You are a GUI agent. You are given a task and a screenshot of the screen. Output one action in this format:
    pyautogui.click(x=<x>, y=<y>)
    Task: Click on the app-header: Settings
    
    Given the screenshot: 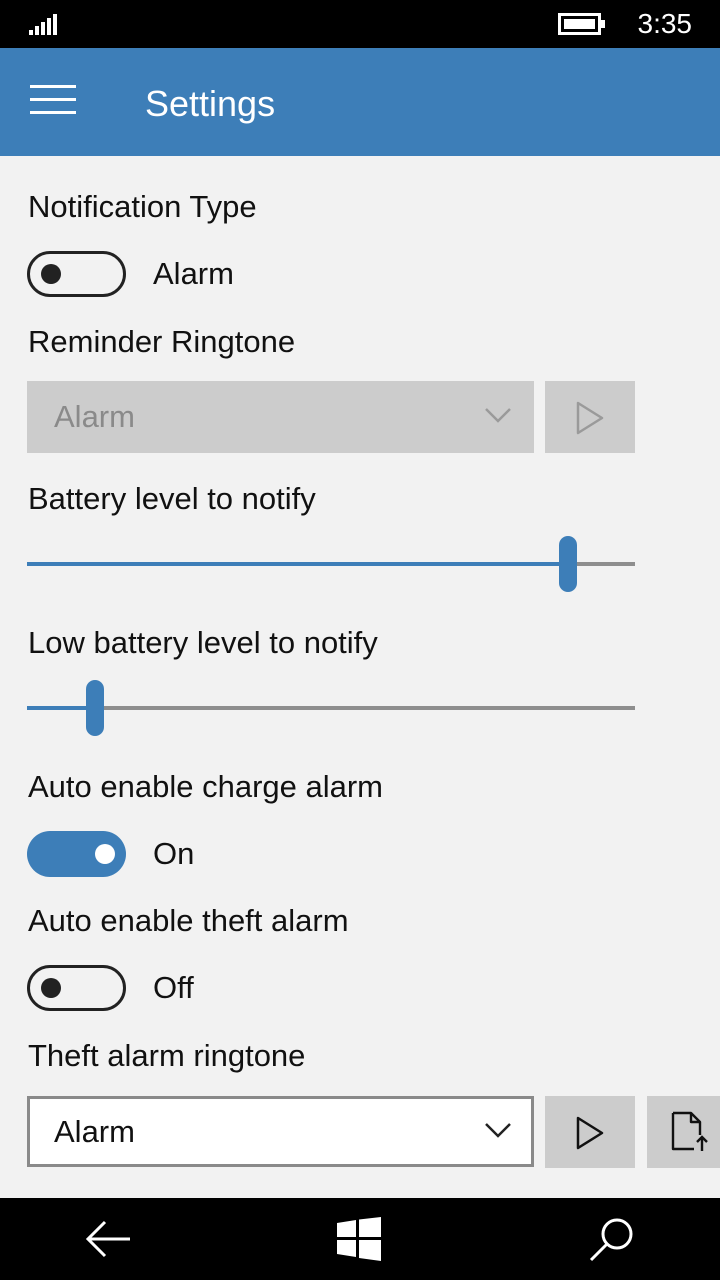 What is the action you would take?
    pyautogui.click(x=360, y=102)
    